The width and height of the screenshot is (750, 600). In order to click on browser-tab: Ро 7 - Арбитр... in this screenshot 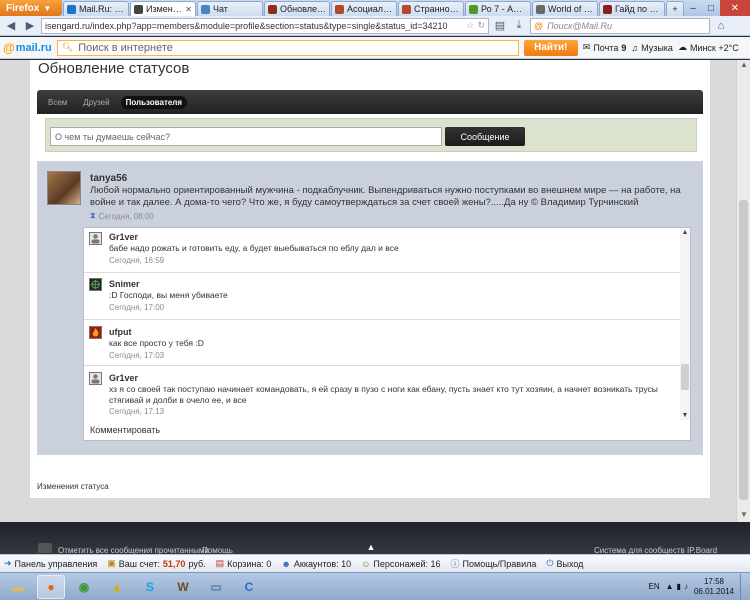, I will do `click(498, 8)`.